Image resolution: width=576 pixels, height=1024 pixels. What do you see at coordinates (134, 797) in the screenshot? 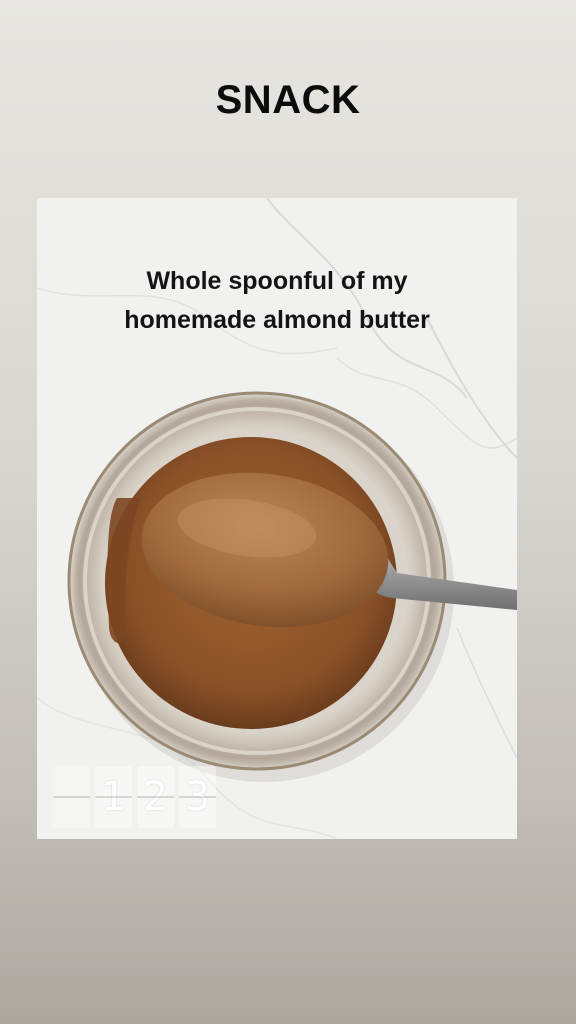
I see `countdown-sticker: 1 2 3` at bounding box center [134, 797].